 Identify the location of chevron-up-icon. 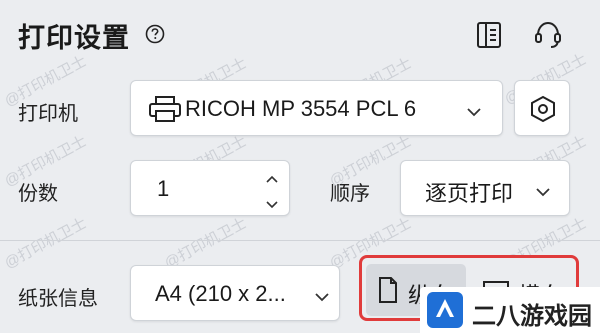
(272, 177).